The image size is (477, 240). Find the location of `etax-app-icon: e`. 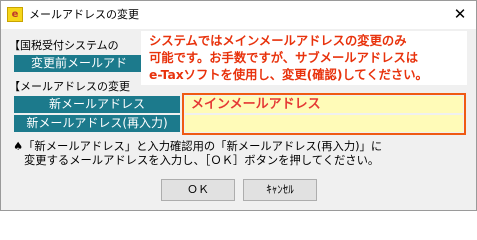

etax-app-icon: e is located at coordinates (15, 14).